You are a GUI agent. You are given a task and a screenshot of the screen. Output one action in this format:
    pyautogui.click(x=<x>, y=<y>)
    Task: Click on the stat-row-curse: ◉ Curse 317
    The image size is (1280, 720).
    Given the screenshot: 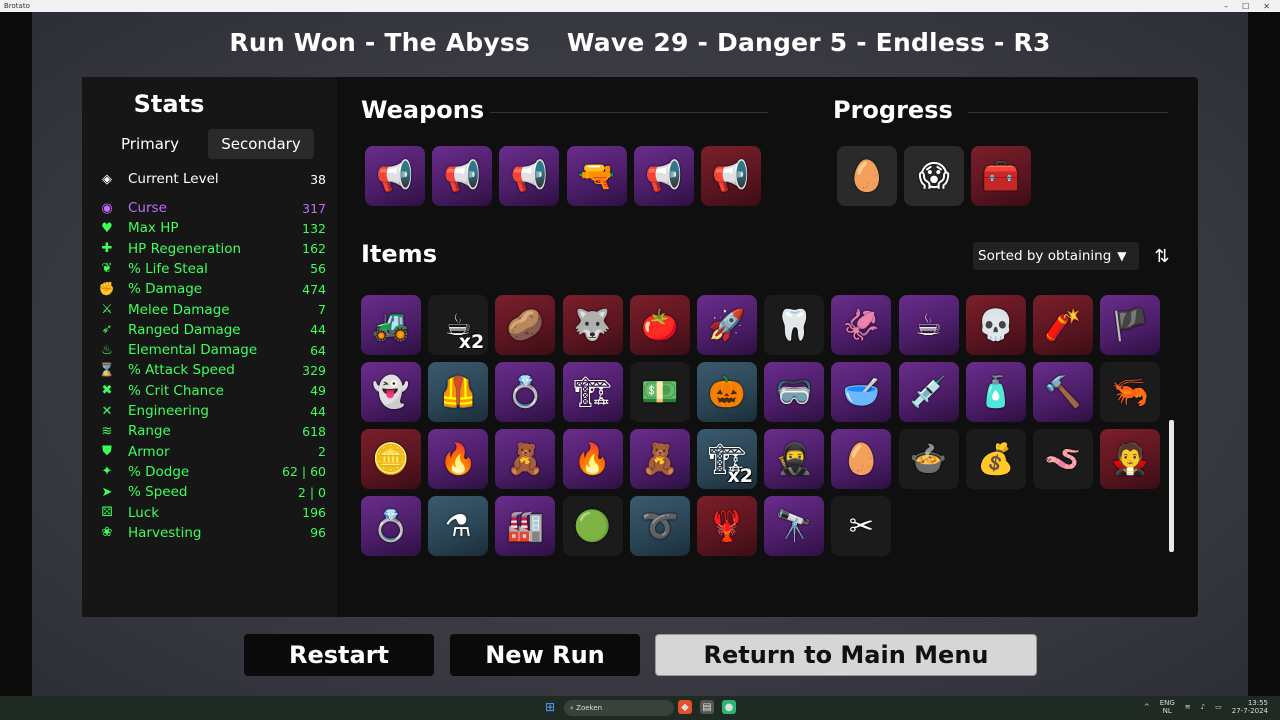 What is the action you would take?
    pyautogui.click(x=212, y=208)
    